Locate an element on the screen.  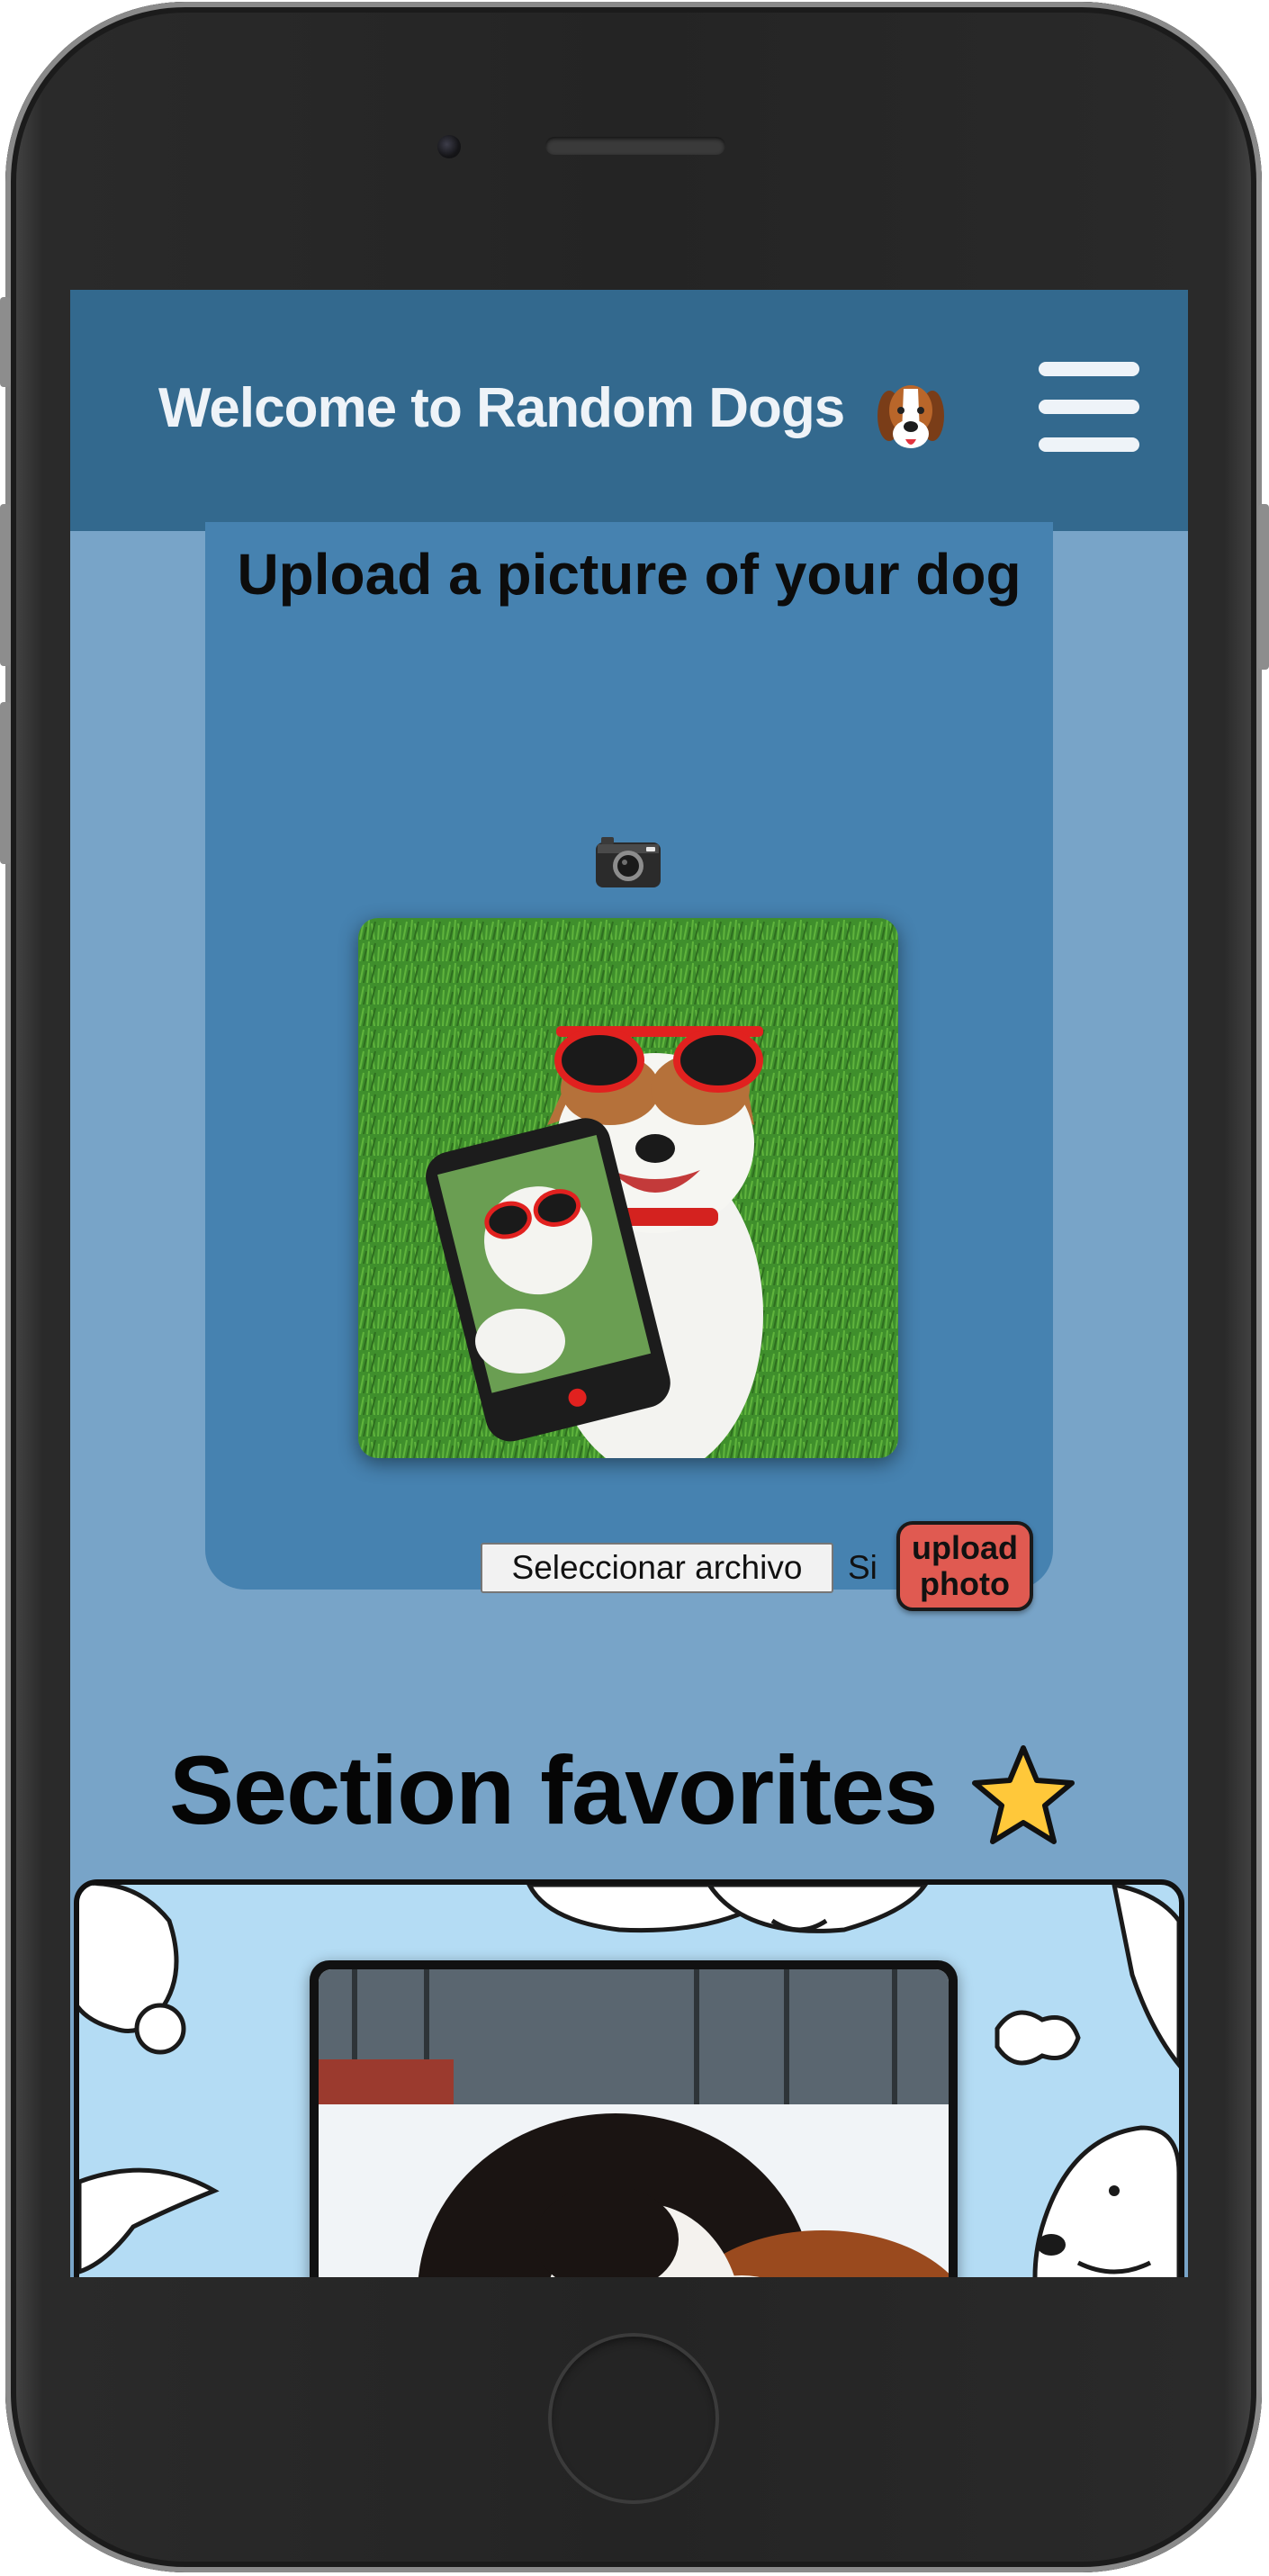
beagle-dog-face-icon is located at coordinates (911, 416).